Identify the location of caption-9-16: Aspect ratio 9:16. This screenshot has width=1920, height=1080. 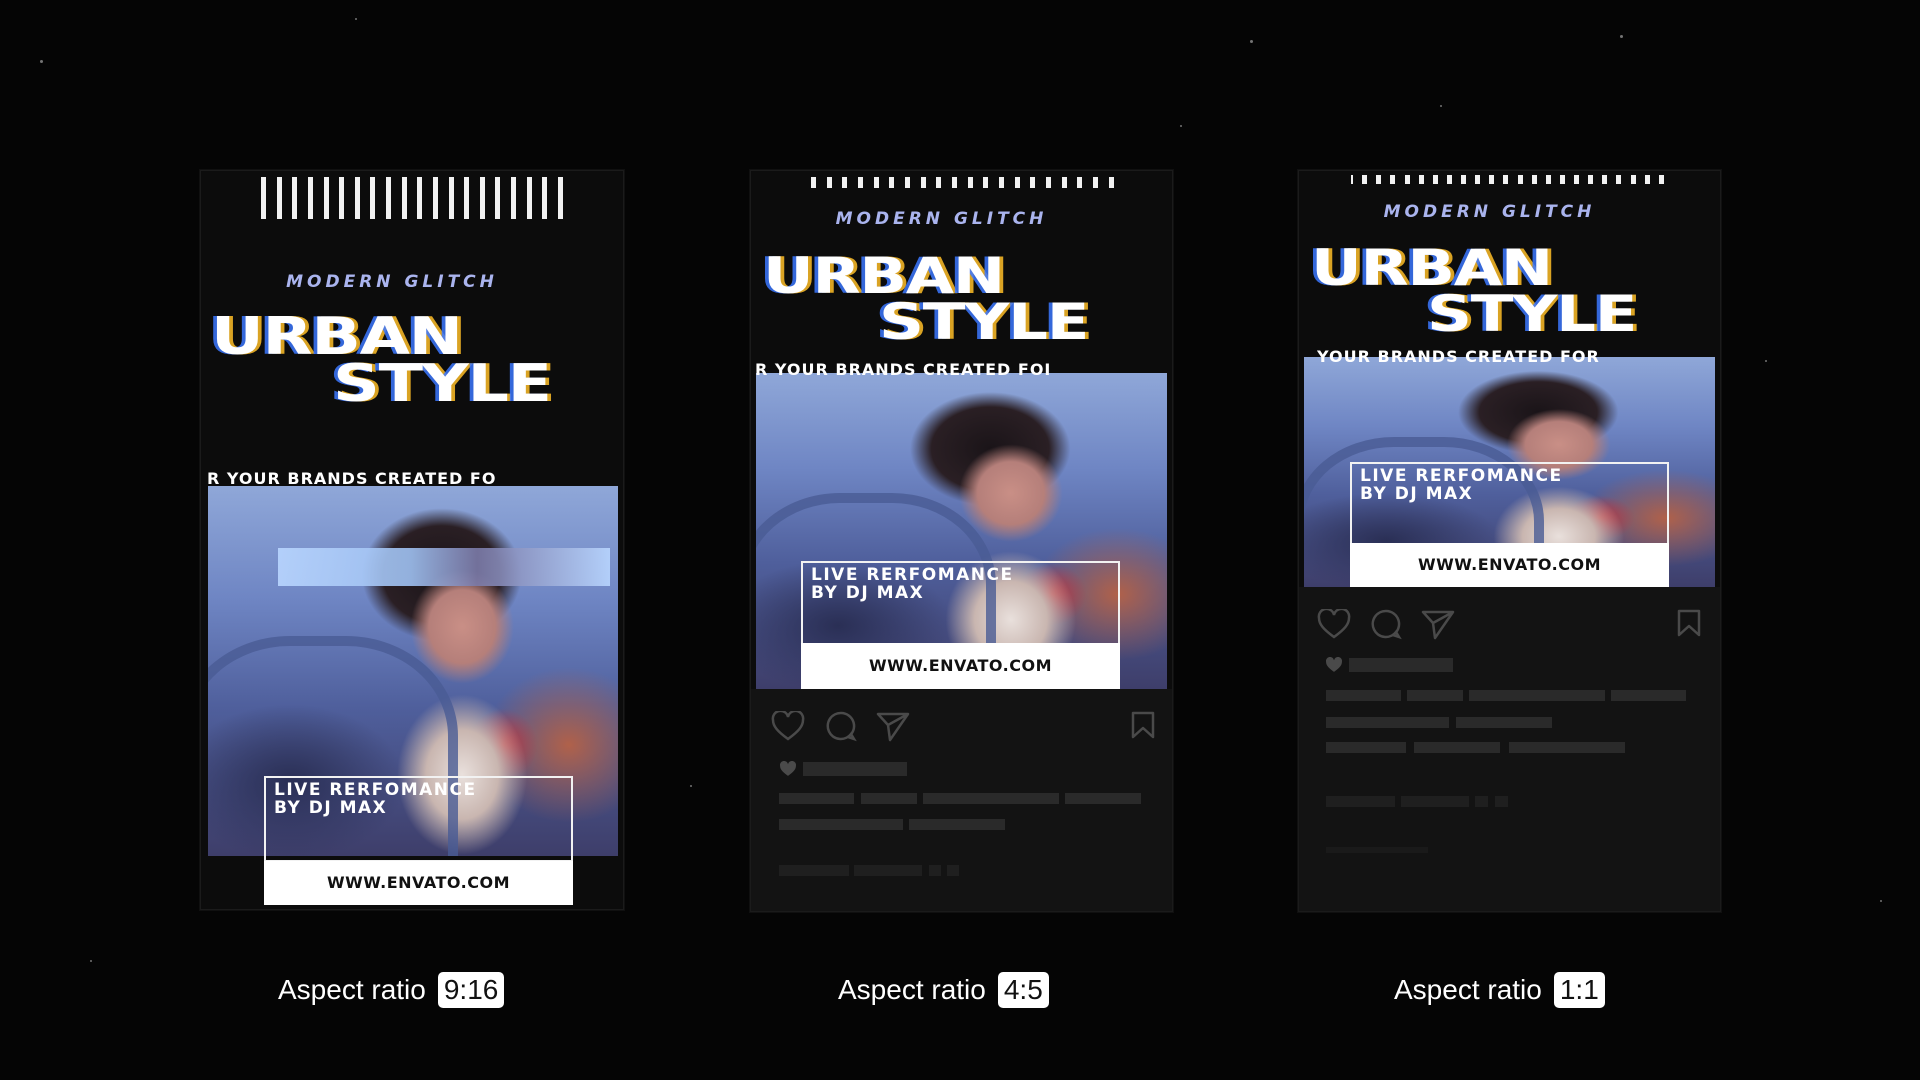
(391, 990).